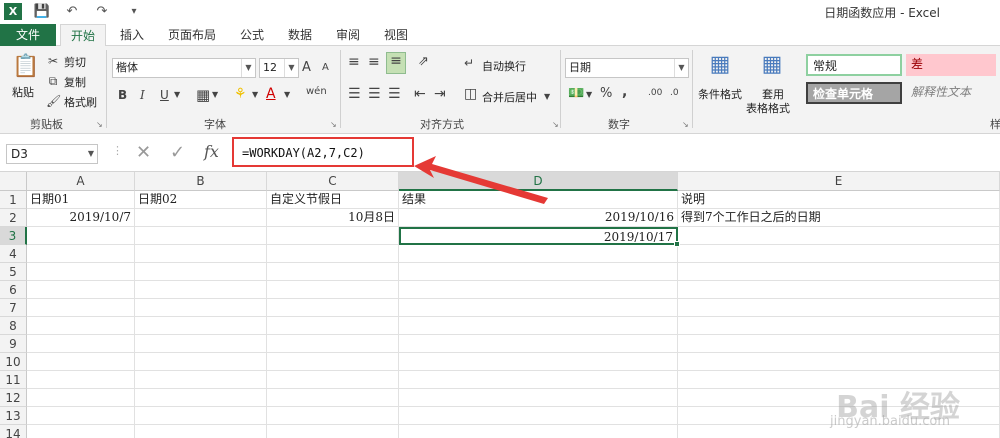 The image size is (1000, 438). Describe the element at coordinates (469, 63) in the screenshot. I see `wrap-text-icon: ↵` at that location.